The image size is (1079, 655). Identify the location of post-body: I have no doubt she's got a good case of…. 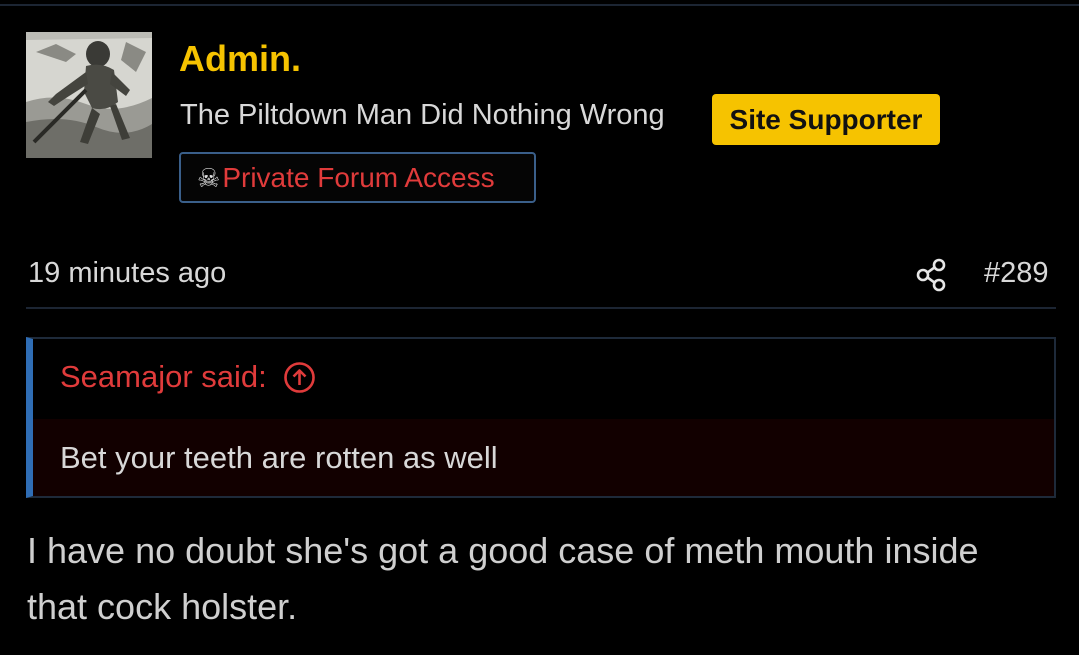
(503, 578).